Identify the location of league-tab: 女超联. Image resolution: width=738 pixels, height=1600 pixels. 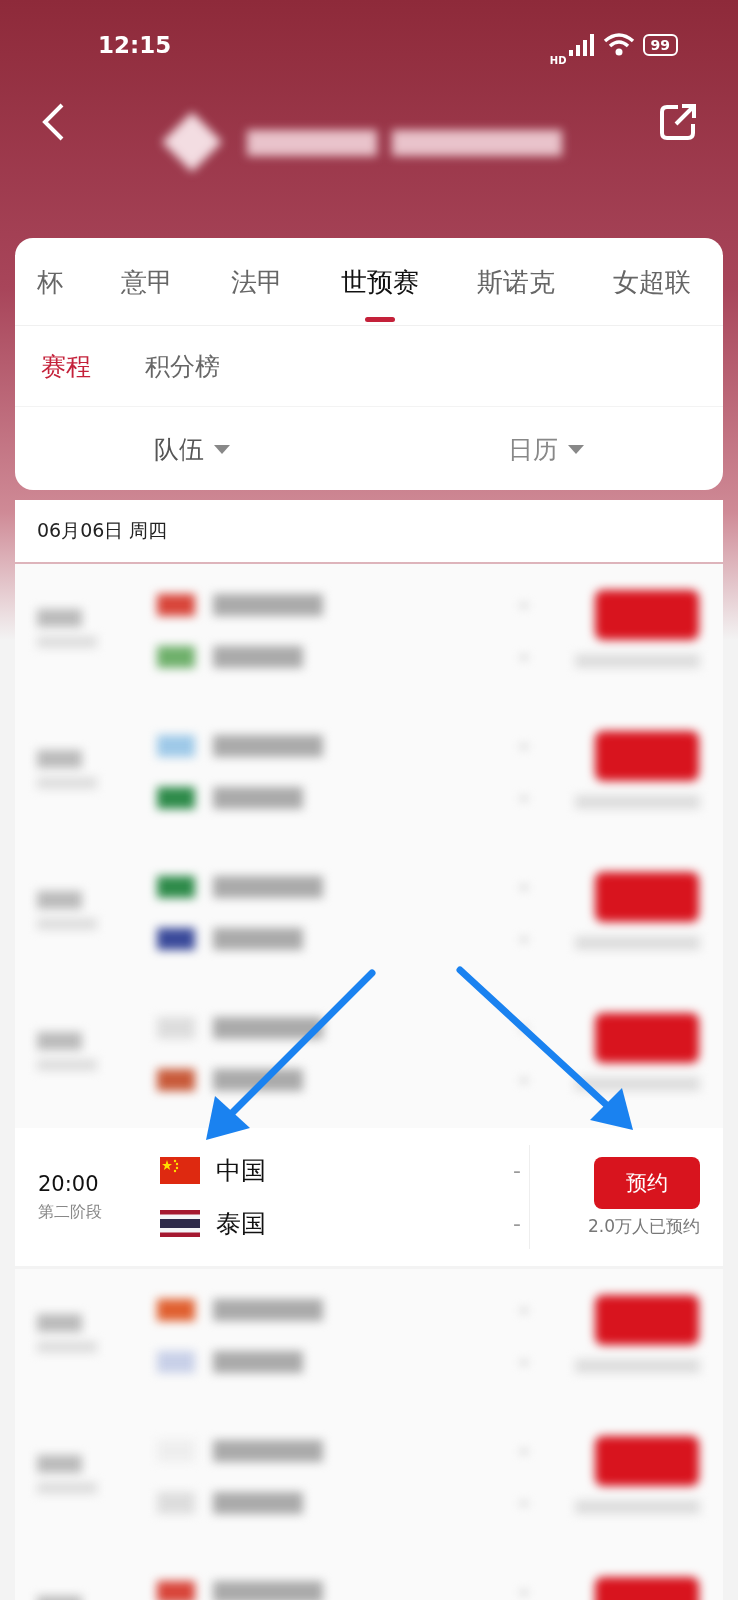
(652, 282).